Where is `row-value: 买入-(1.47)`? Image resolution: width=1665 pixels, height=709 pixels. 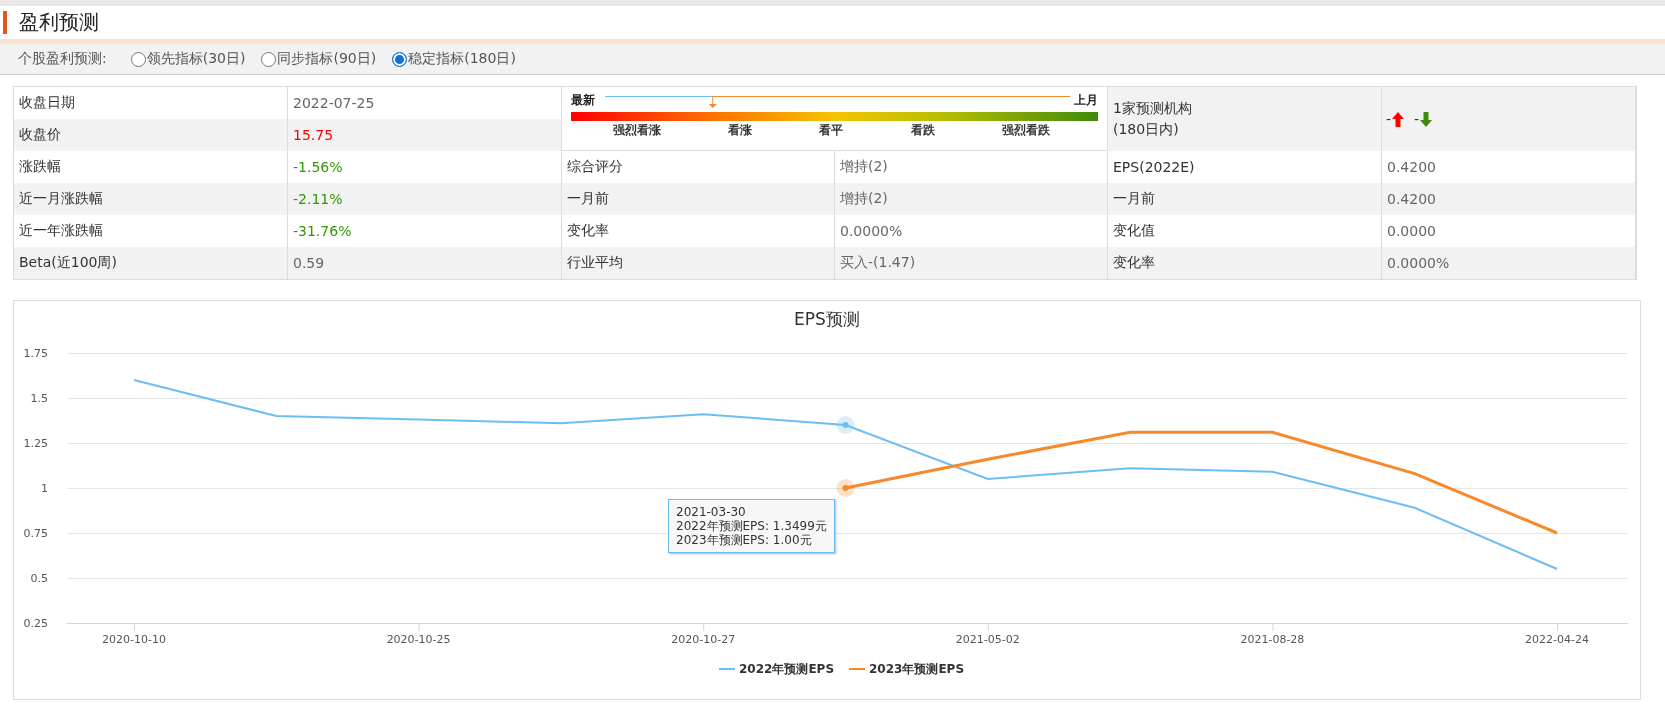 row-value: 买入-(1.47) is located at coordinates (971, 263).